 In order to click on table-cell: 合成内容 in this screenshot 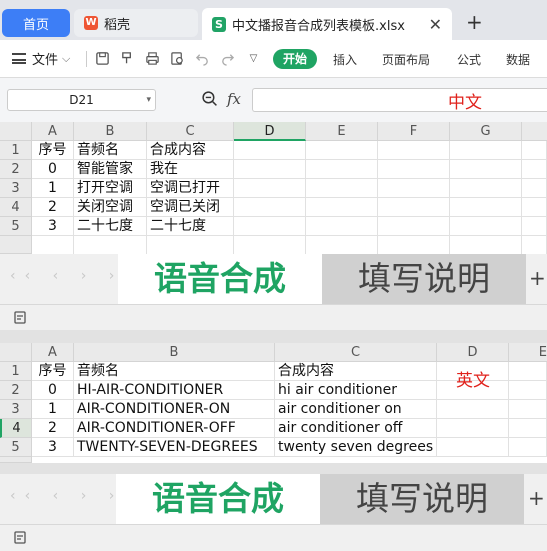, I will do `click(190, 150)`.